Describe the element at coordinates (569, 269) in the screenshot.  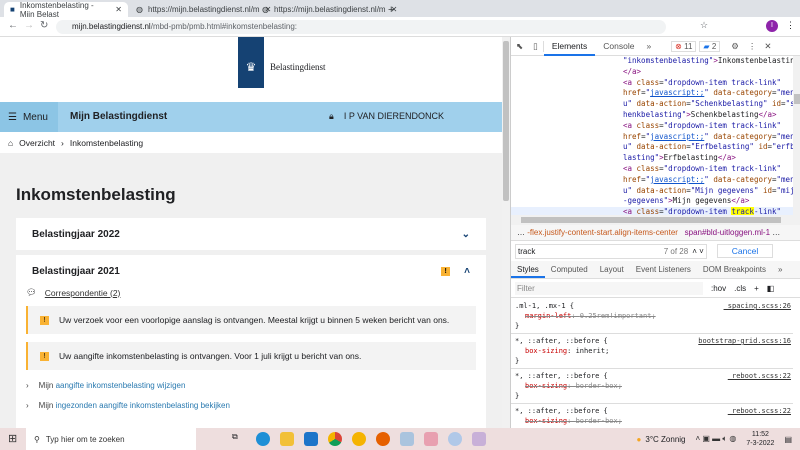
I see `tab-computed: Computed` at that location.